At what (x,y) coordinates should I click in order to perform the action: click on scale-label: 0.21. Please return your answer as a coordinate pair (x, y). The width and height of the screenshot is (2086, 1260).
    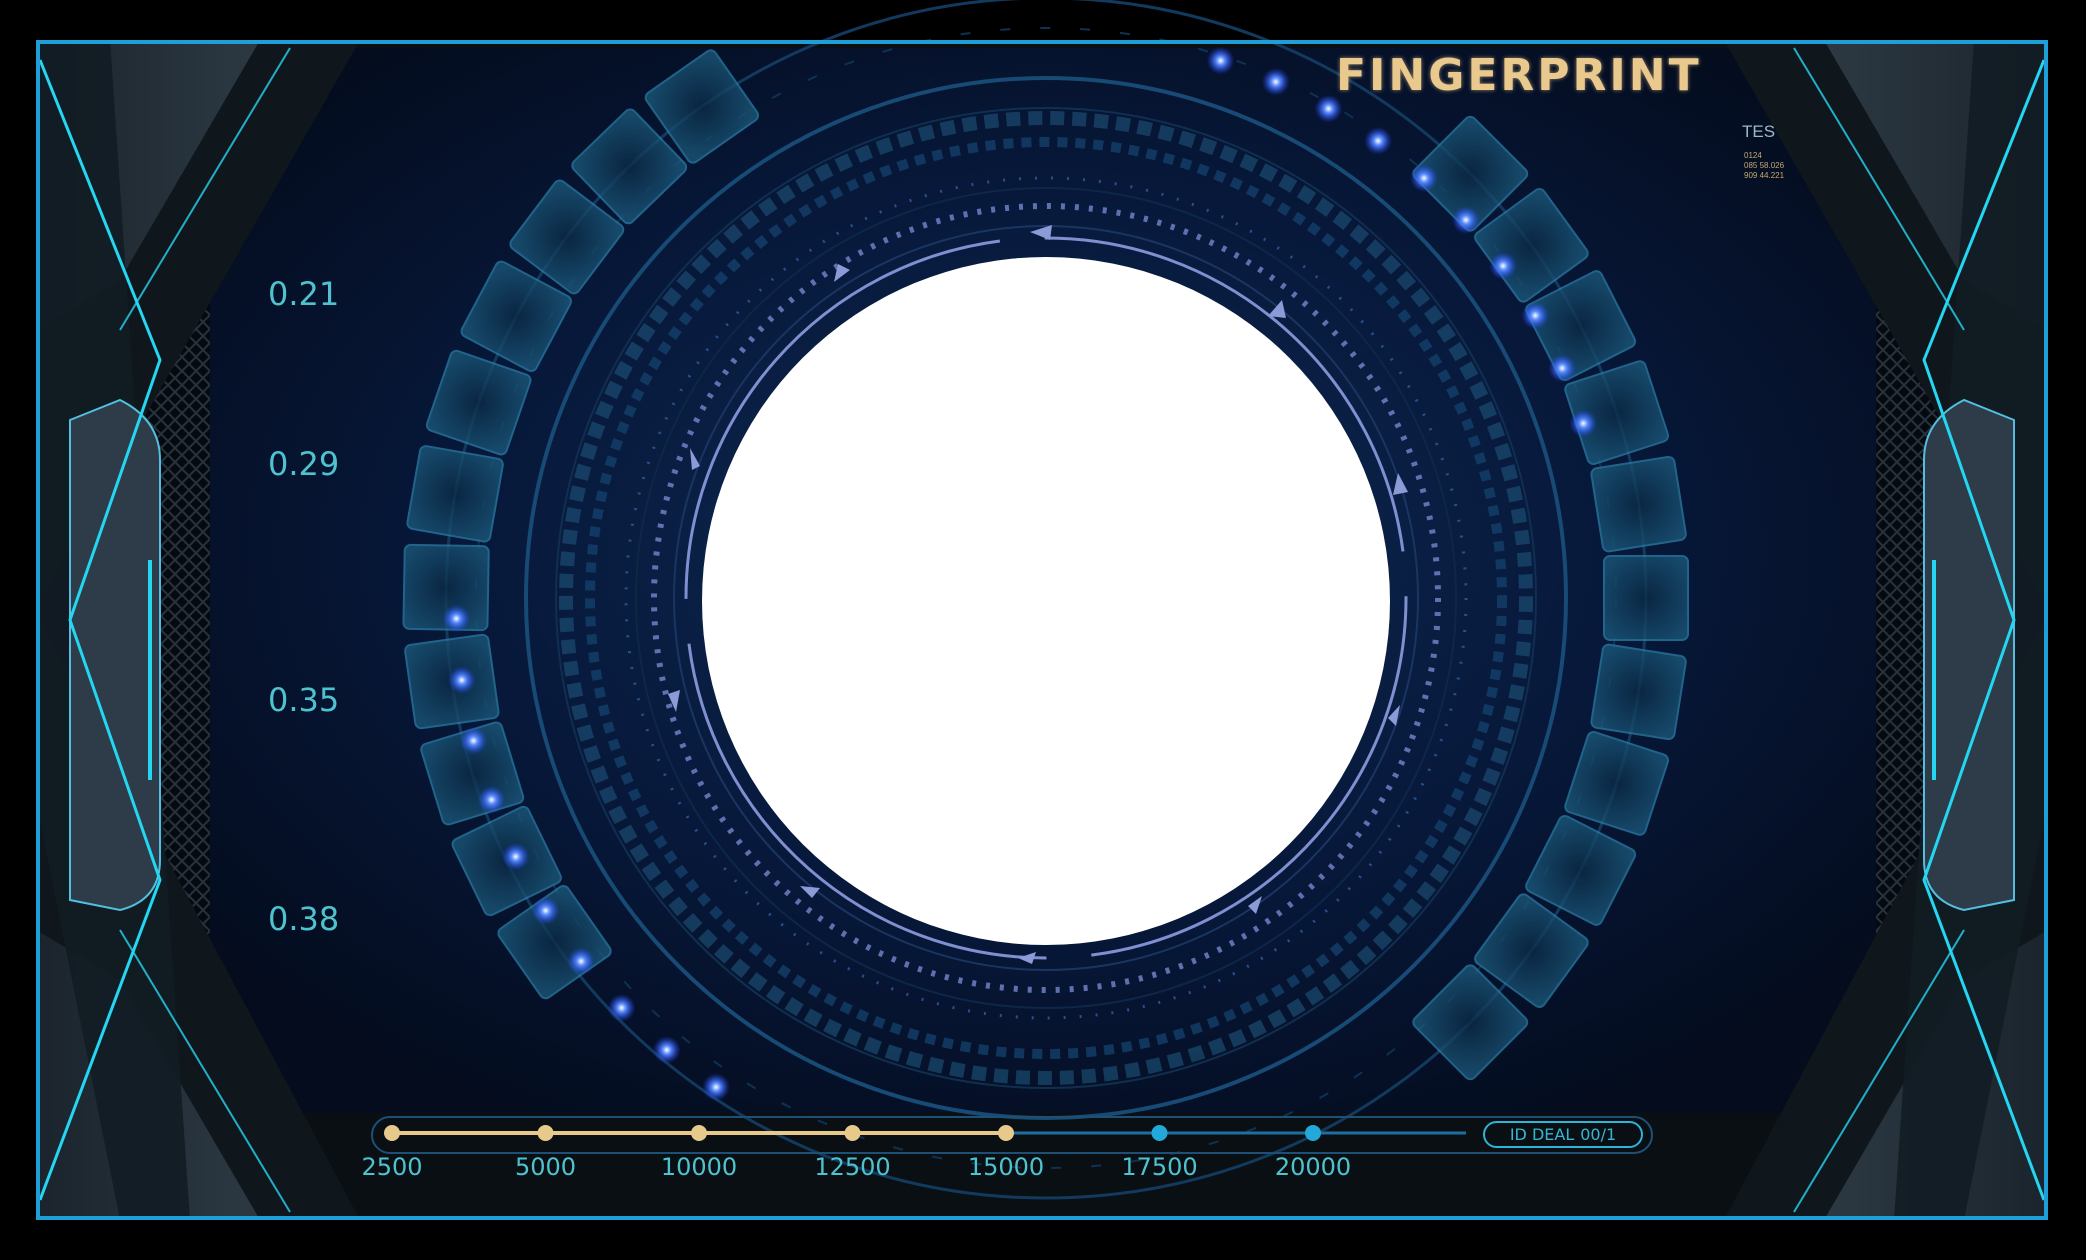
    Looking at the image, I should click on (304, 294).